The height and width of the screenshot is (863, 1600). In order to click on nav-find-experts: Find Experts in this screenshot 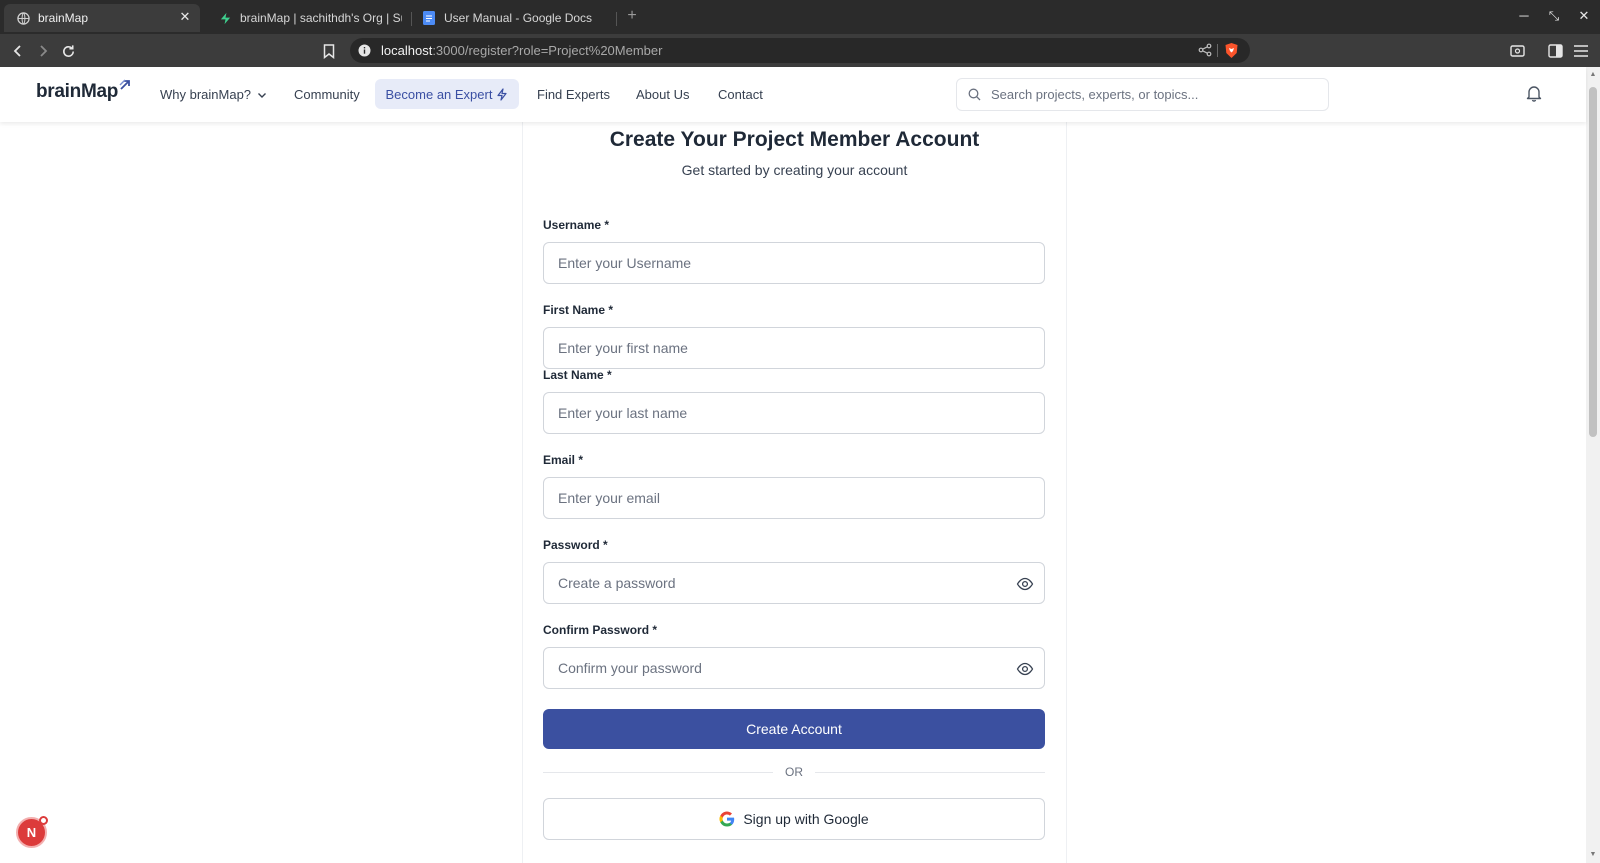, I will do `click(573, 94)`.